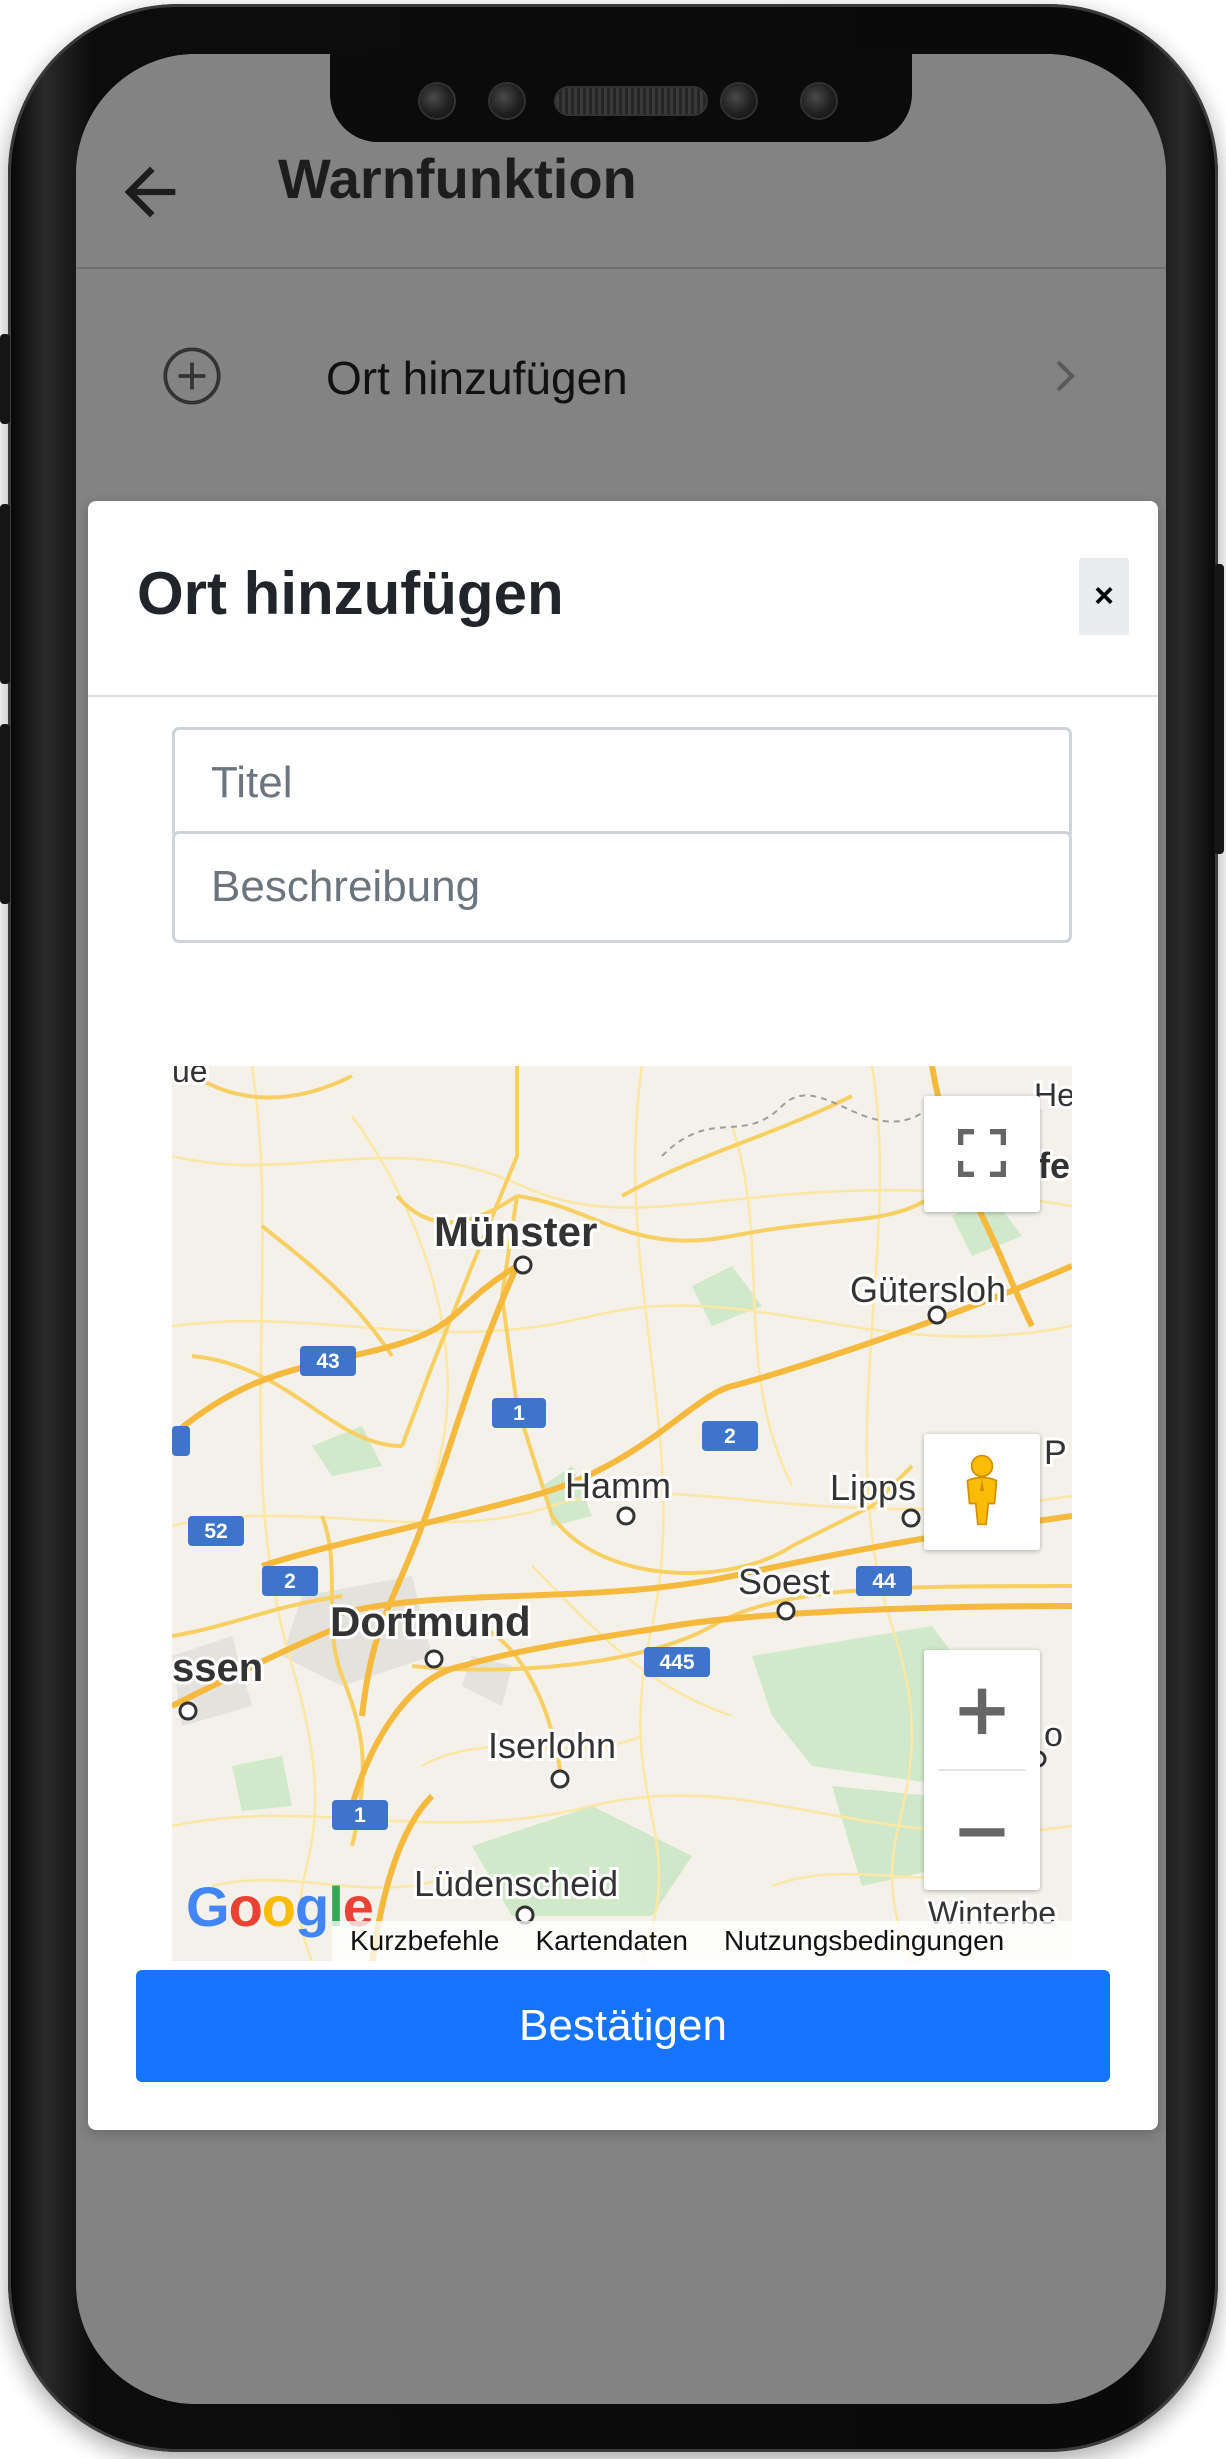 The width and height of the screenshot is (1226, 2459). I want to click on map-fullscreen-button, so click(982, 1154).